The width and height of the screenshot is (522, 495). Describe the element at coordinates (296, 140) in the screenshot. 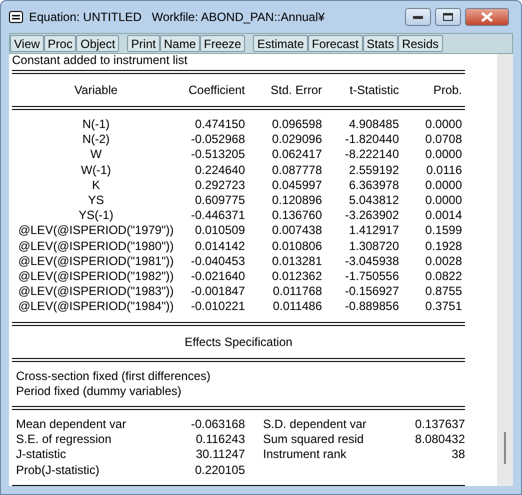

I see `table-cell-text: 0.029096` at that location.